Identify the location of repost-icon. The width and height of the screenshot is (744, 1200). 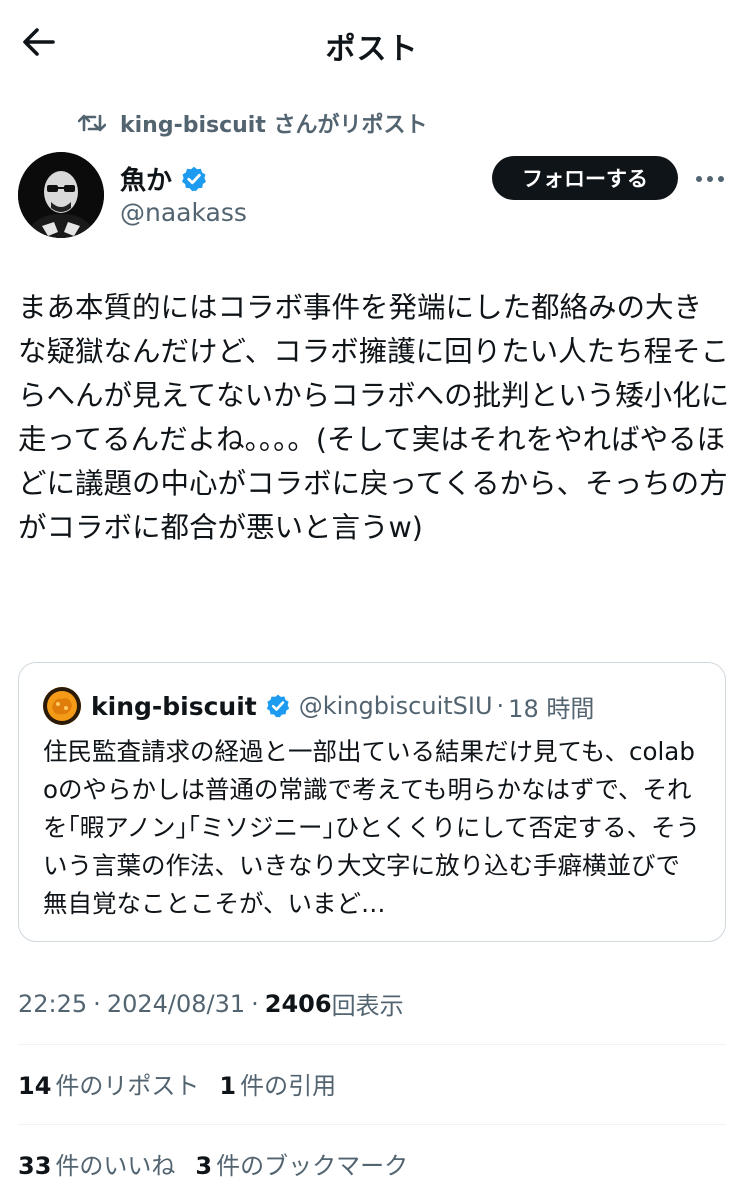
(93, 123).